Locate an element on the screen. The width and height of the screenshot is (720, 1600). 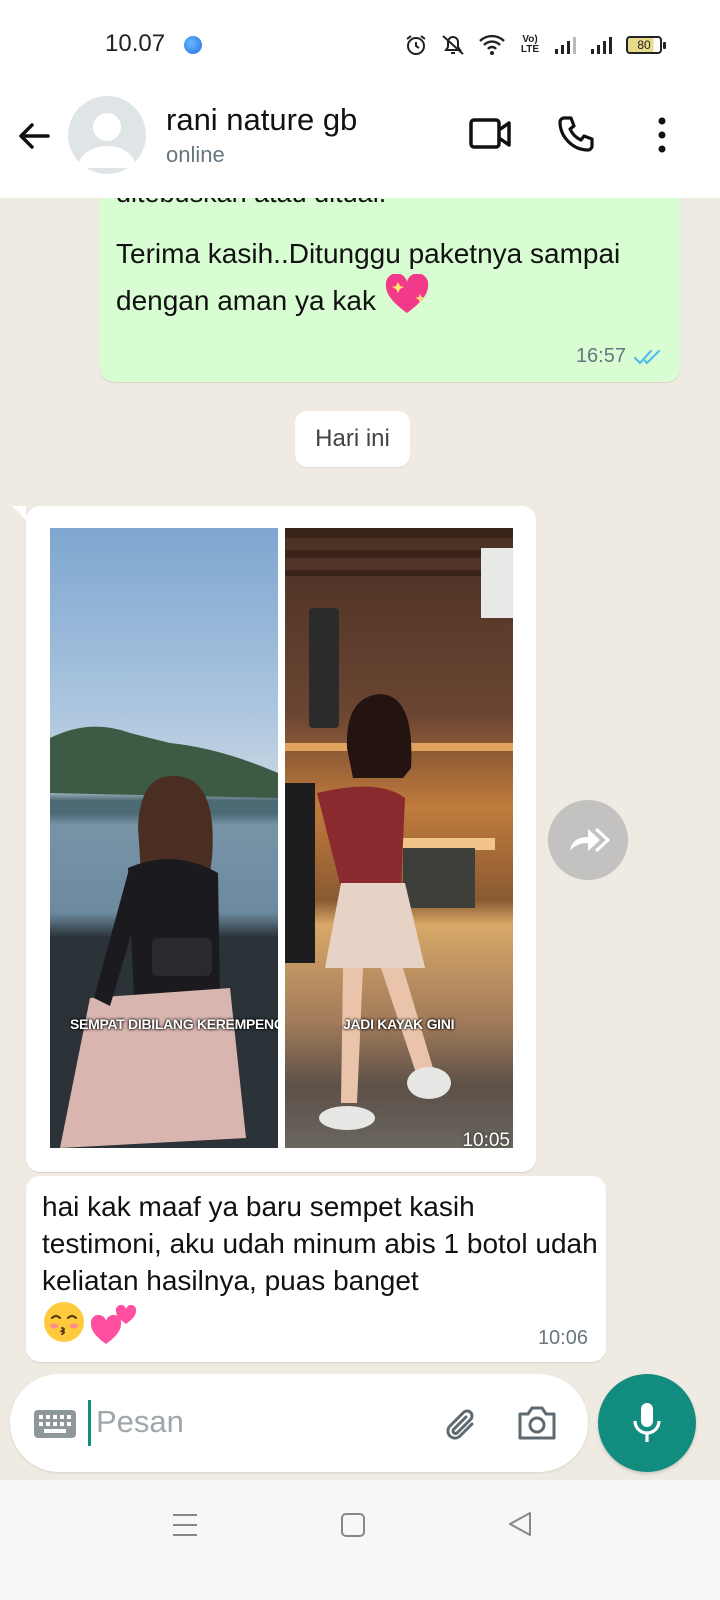
video-call-icon is located at coordinates (490, 133).